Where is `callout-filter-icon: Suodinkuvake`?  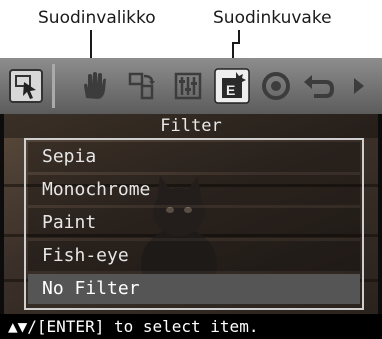 callout-filter-icon: Suodinkuvake is located at coordinates (272, 18).